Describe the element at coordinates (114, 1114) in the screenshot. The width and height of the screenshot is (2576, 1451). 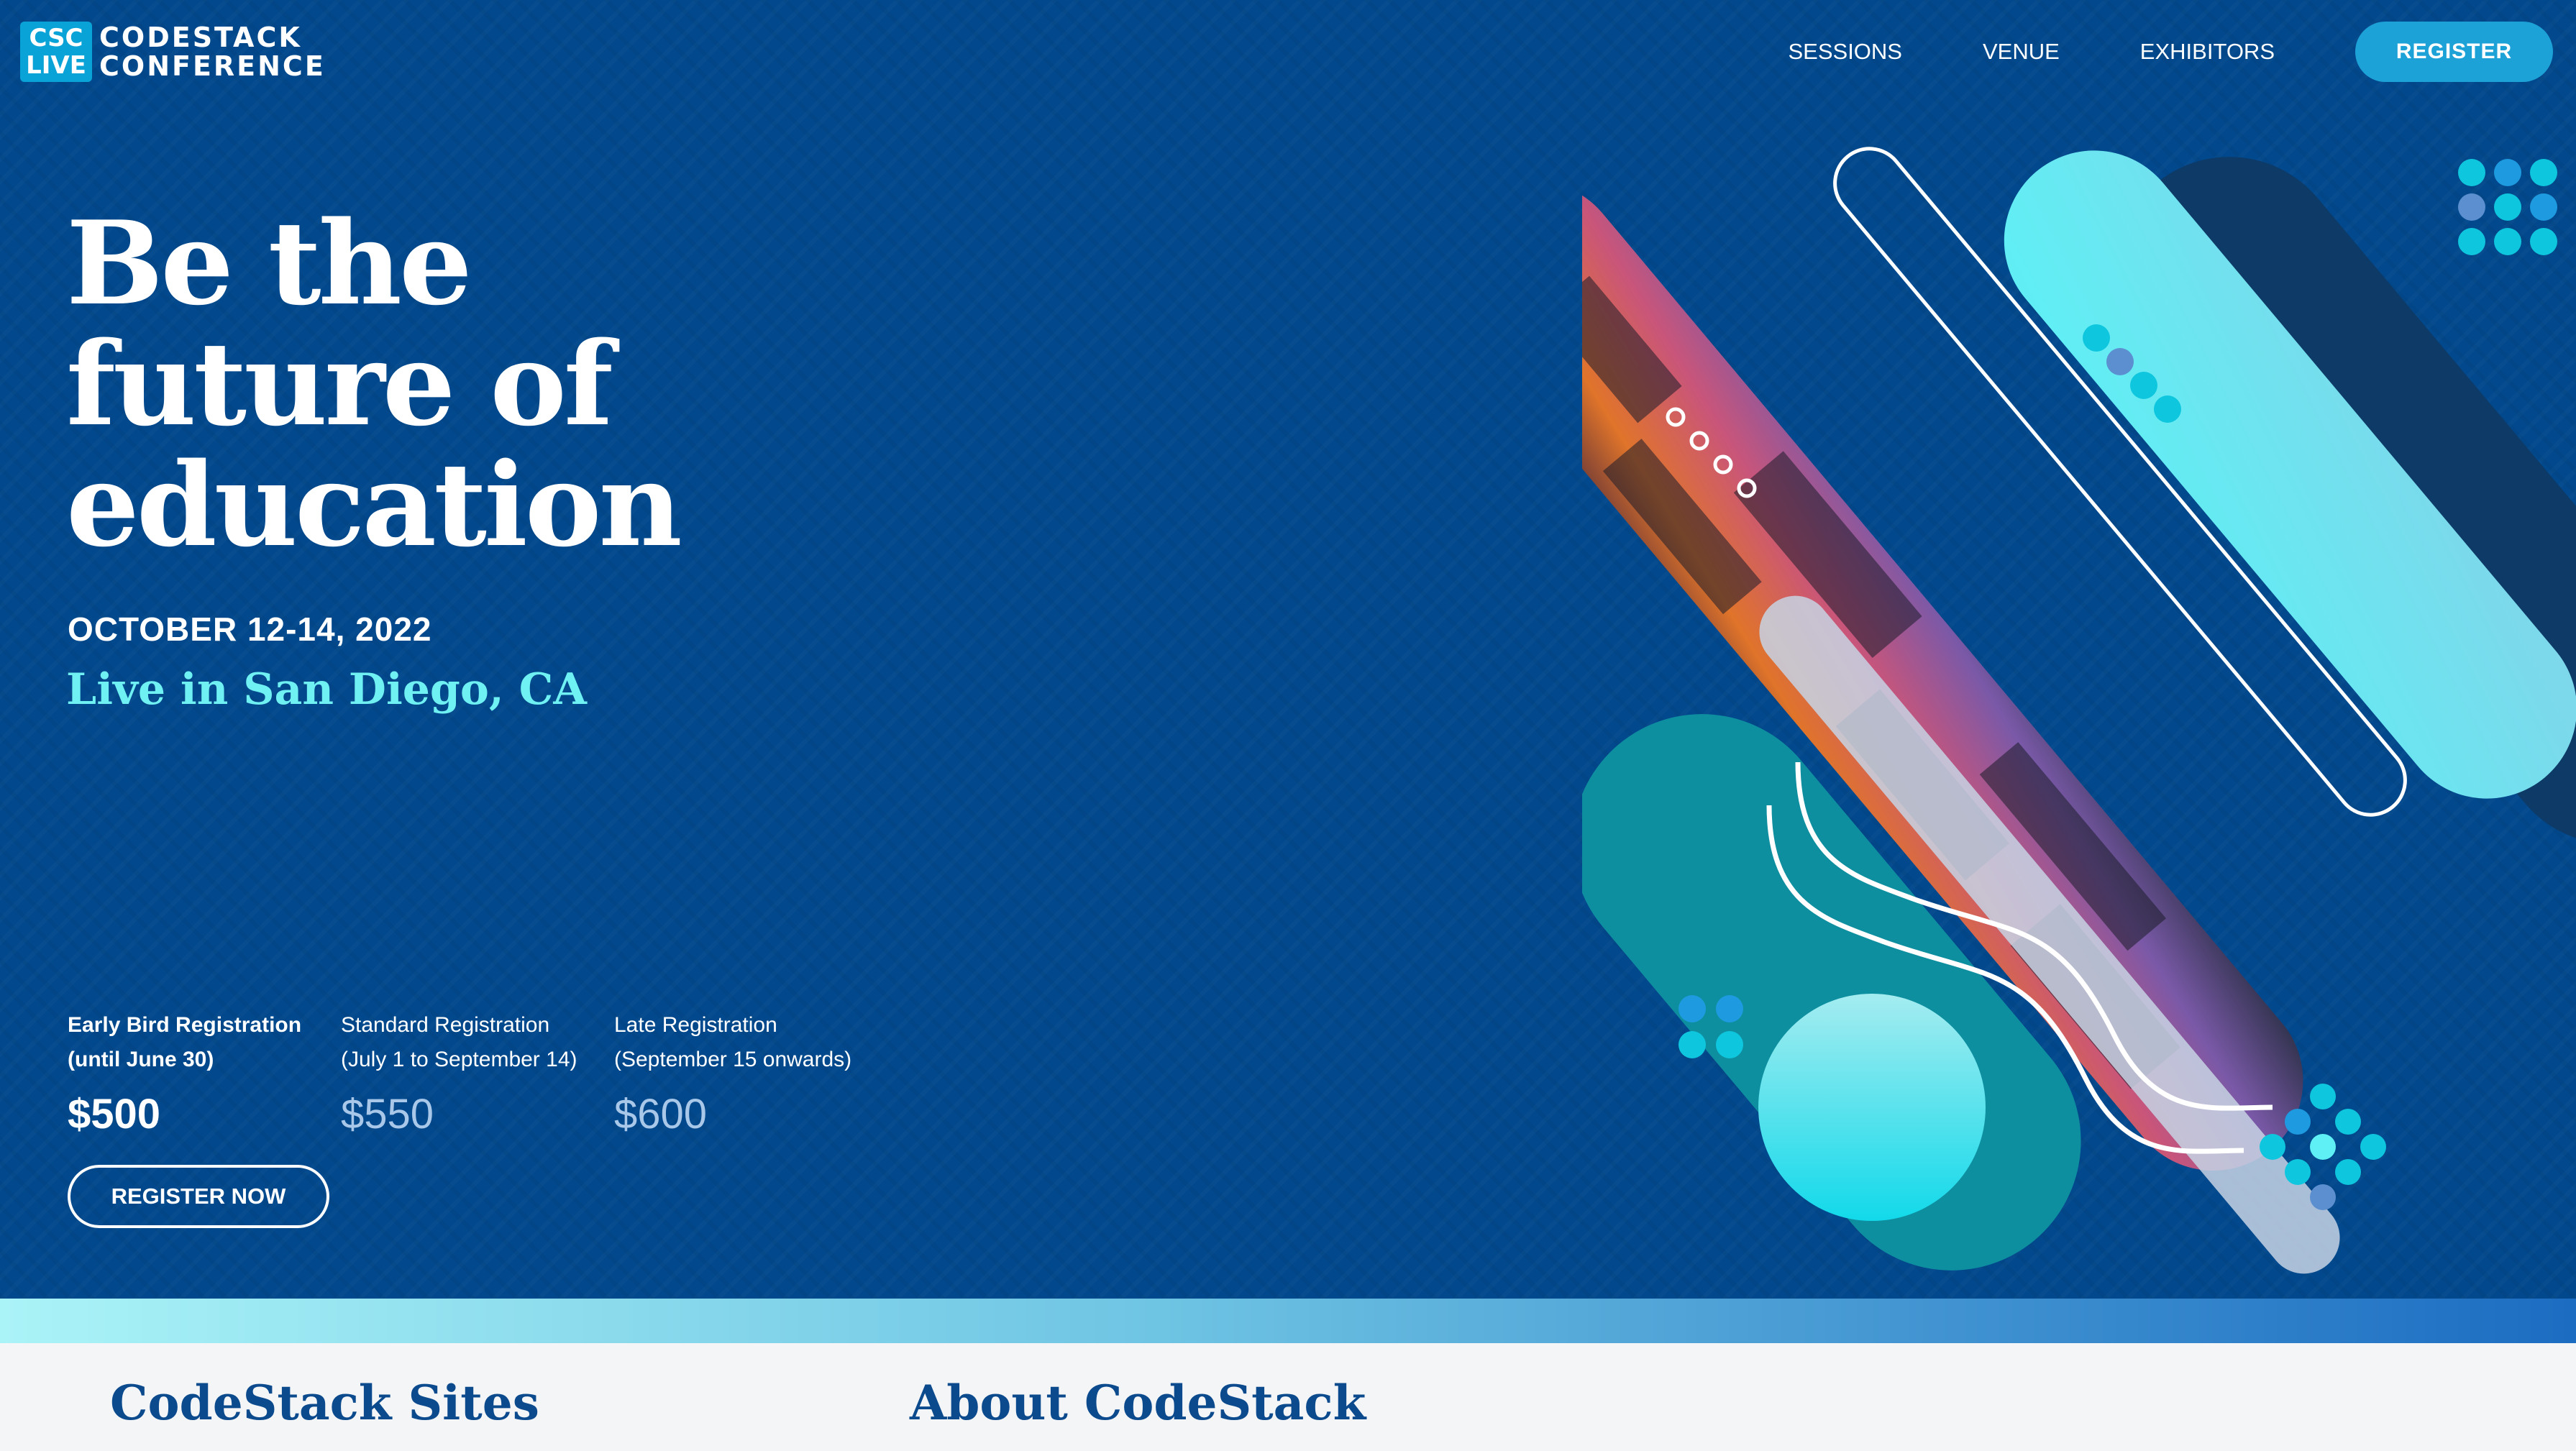
I see `tier-price: $500` at that location.